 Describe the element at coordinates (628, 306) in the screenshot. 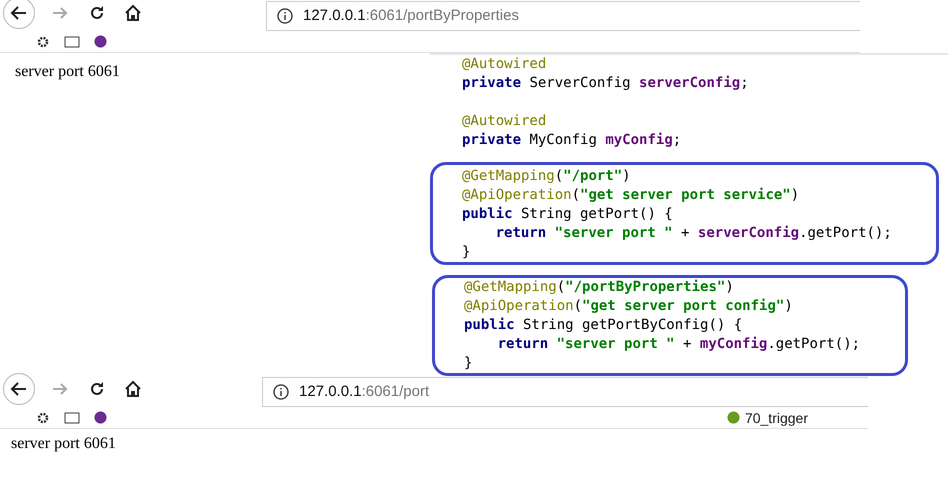

I see `code-line: @ApiOperation("get server port config")` at that location.